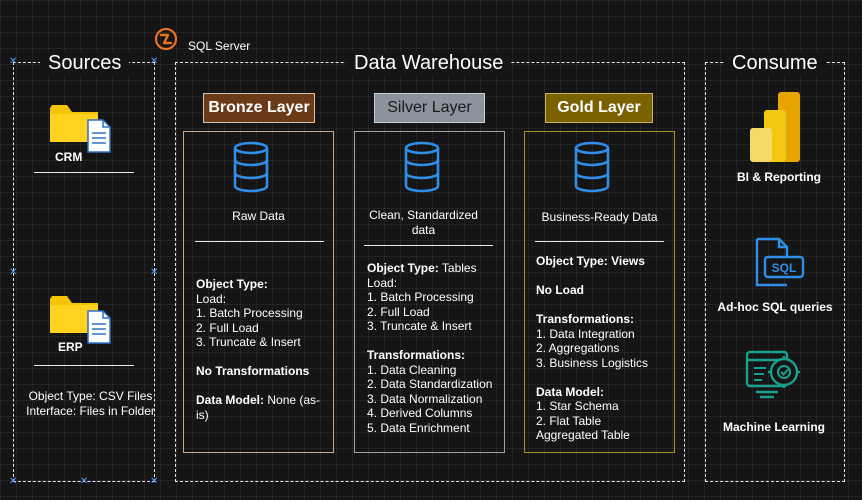  Describe the element at coordinates (253, 371) in the screenshot. I see `bronze-transformations: No Transformations` at that location.